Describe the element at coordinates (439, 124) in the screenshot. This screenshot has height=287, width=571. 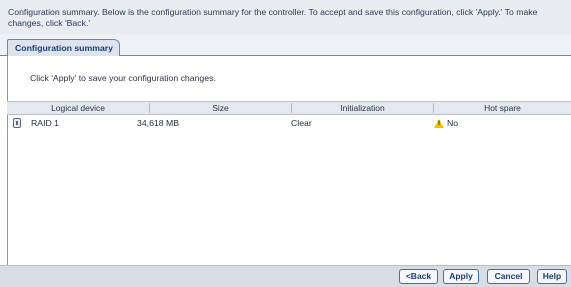
I see `warning-icon-mark: !` at that location.